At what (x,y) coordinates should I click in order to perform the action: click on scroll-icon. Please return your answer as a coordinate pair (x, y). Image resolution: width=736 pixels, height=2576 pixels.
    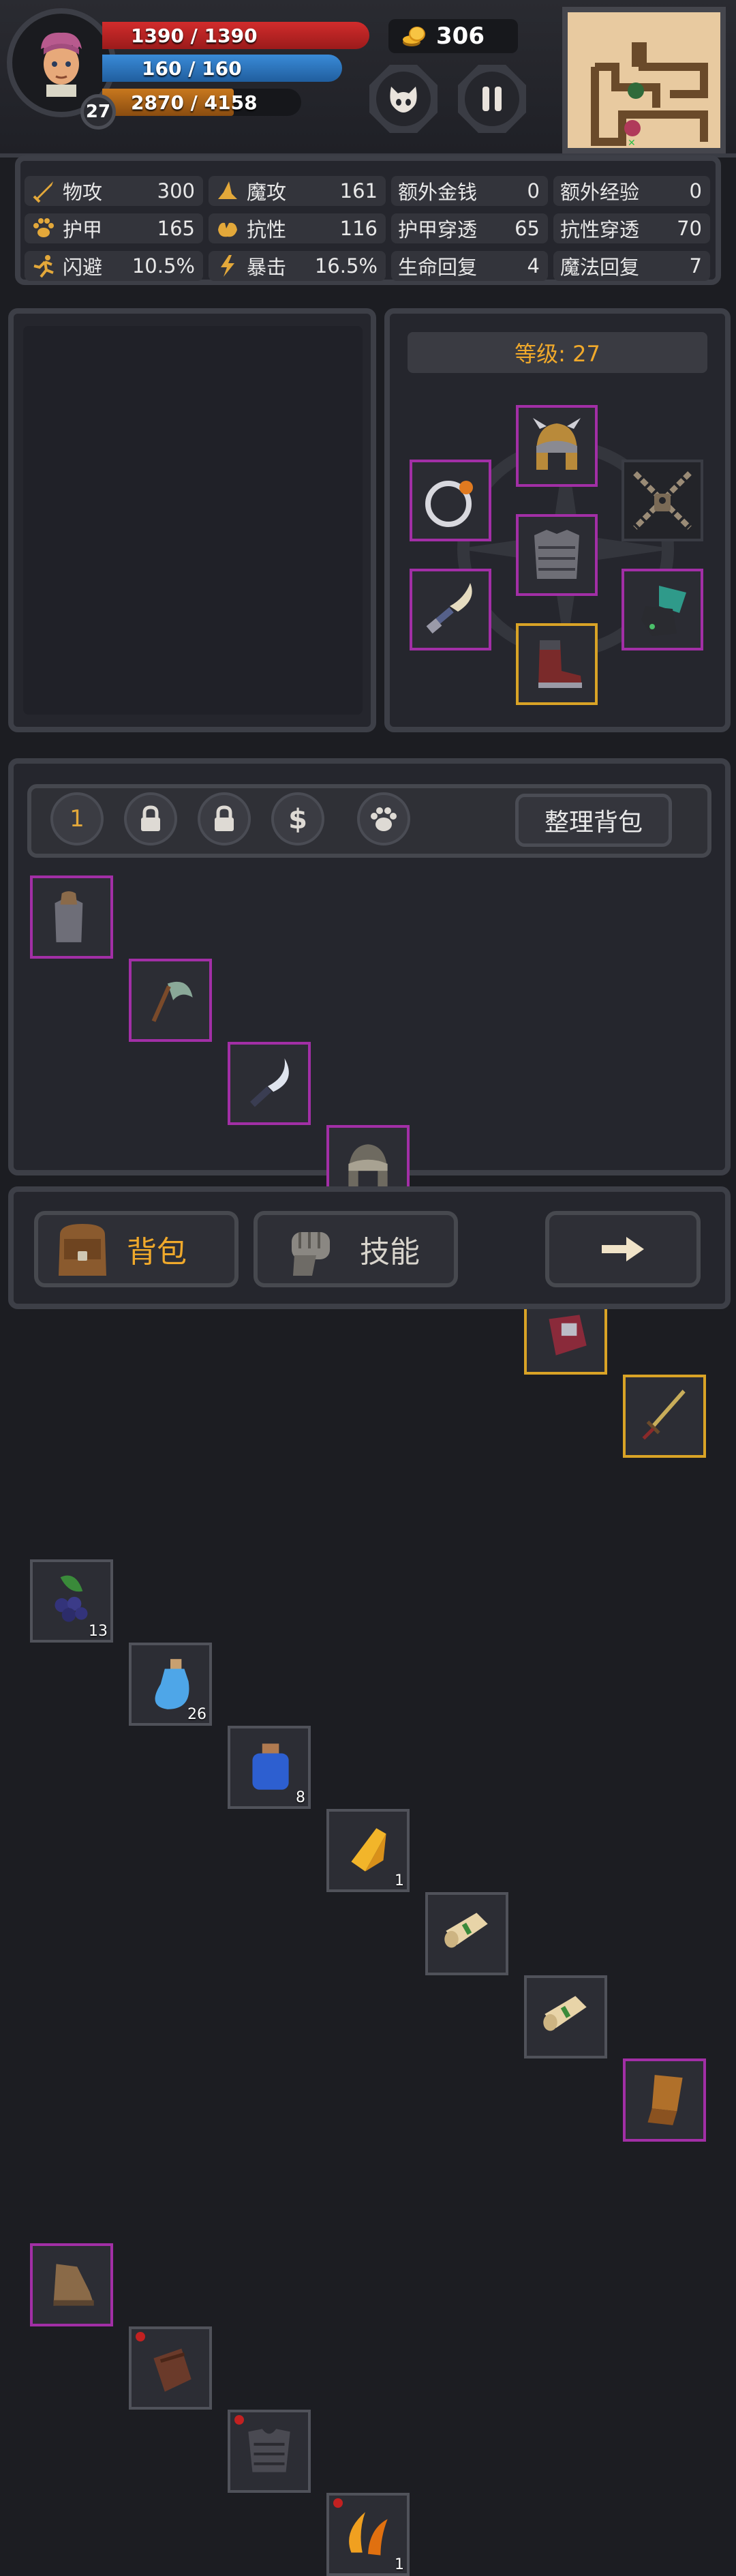
    Looking at the image, I should click on (565, 2013).